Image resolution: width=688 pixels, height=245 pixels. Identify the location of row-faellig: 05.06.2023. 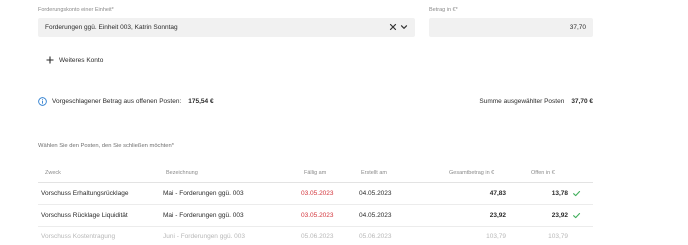
(317, 236).